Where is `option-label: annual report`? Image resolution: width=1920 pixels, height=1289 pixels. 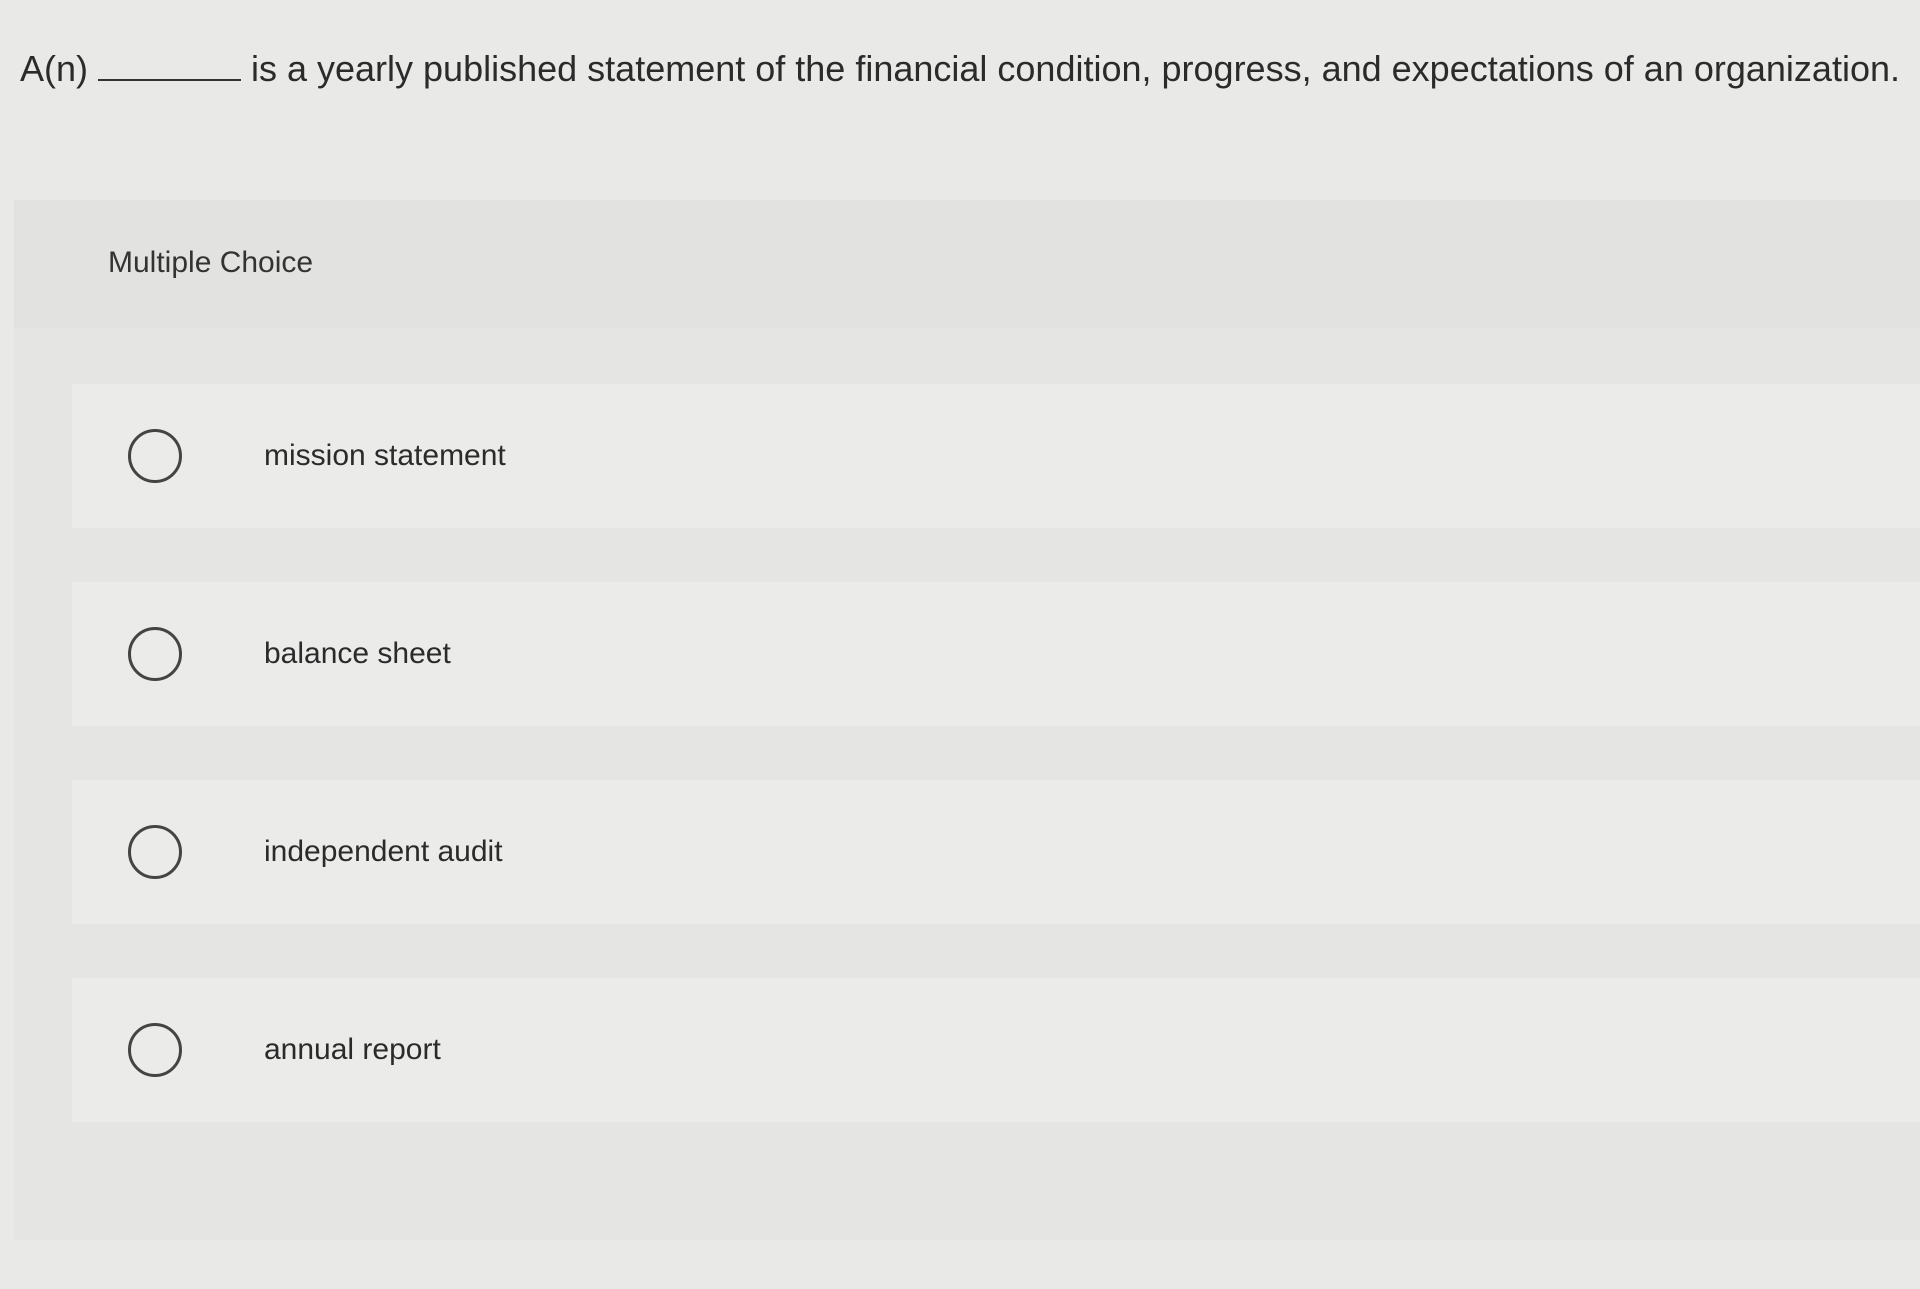 option-label: annual report is located at coordinates (352, 1049).